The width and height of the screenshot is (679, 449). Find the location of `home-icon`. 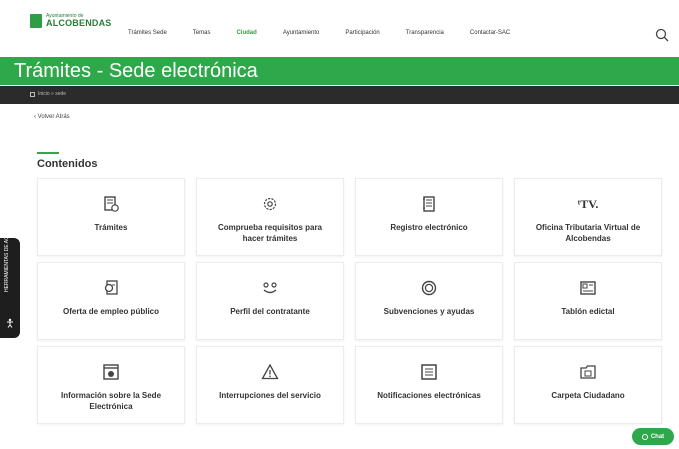

home-icon is located at coordinates (32, 94).